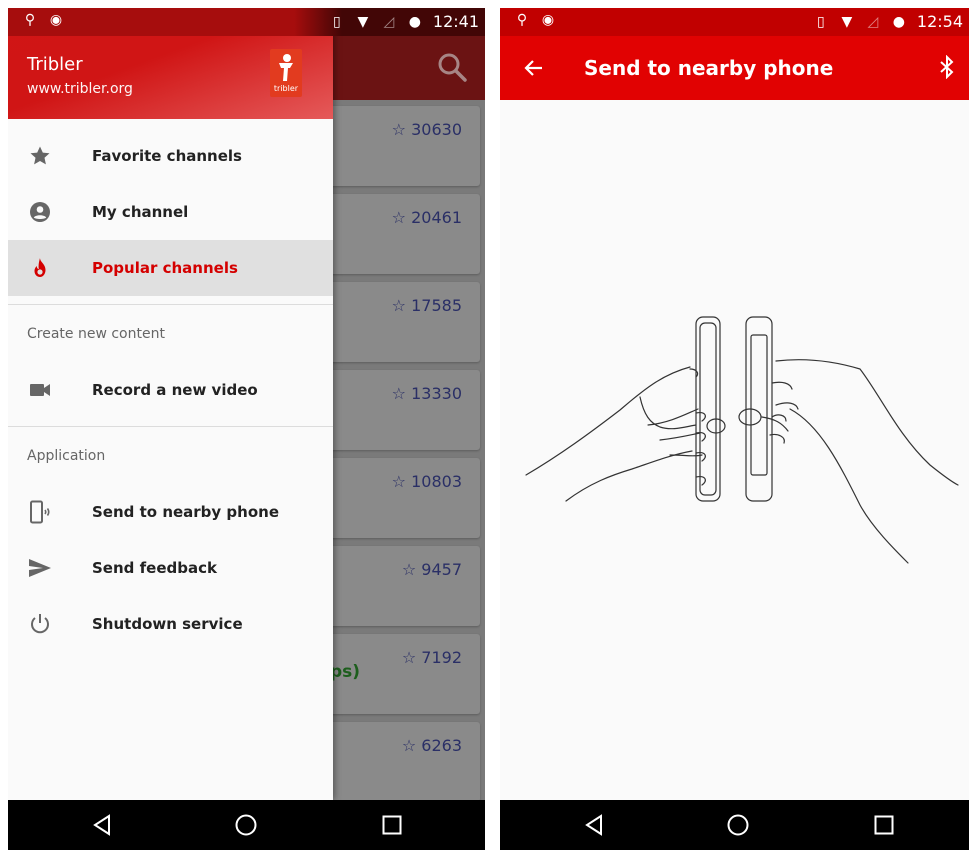 The image size is (969, 850). I want to click on account-icon, so click(40, 212).